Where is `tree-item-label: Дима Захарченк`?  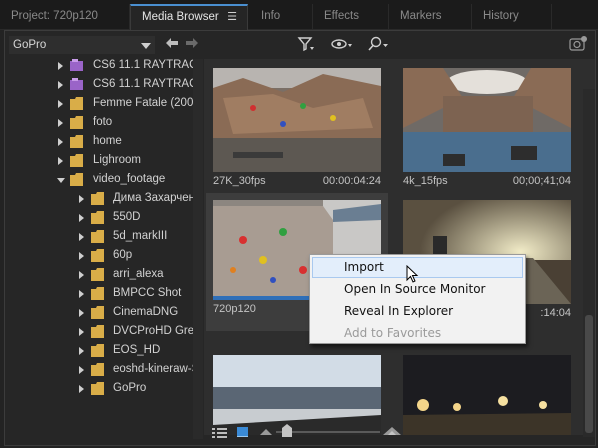
tree-item-label: Дима Захарченк is located at coordinates (156, 198).